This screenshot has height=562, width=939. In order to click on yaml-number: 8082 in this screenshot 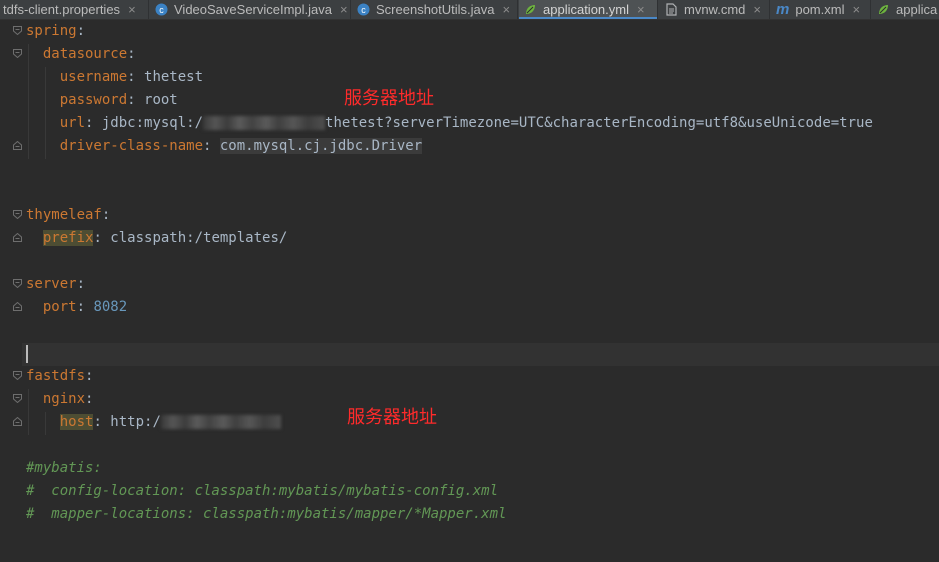, I will do `click(110, 307)`.